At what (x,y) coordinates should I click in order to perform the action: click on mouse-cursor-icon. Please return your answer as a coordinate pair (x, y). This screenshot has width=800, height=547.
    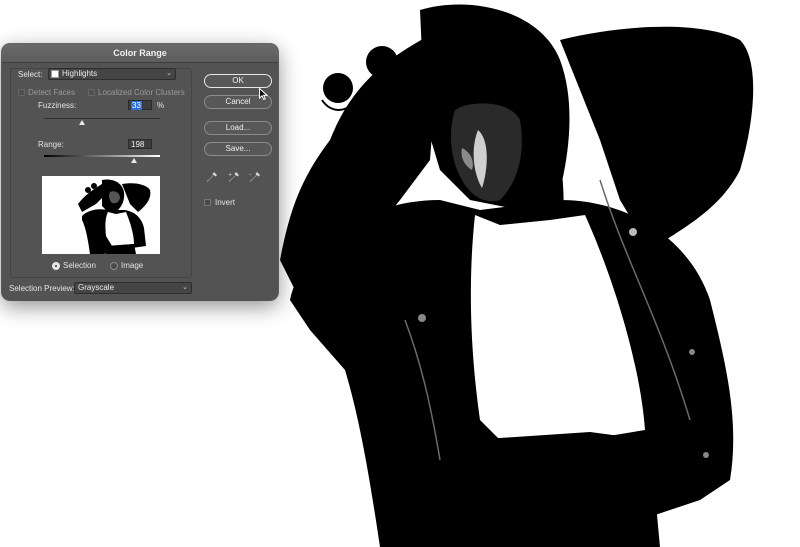
    Looking at the image, I should click on (263, 94).